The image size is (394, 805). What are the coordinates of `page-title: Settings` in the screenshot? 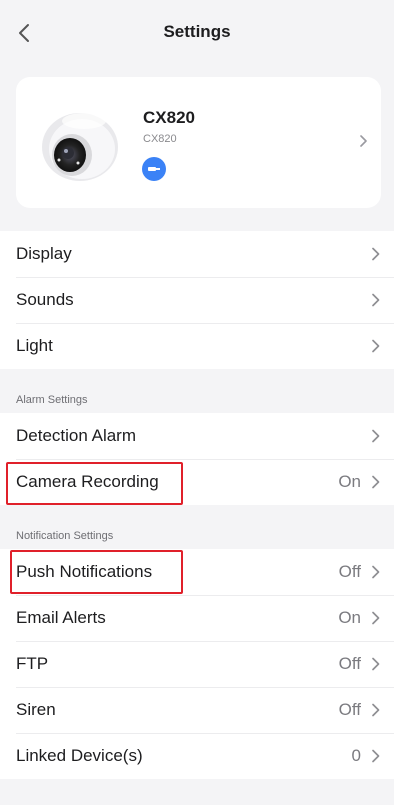 It's located at (197, 31).